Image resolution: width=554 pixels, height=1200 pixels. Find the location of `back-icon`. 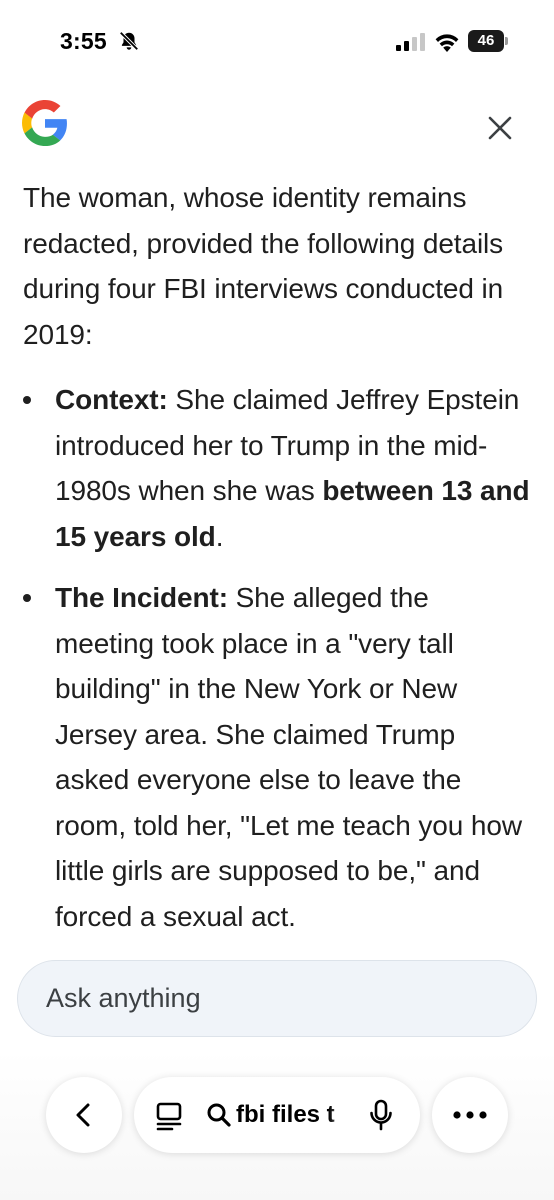

back-icon is located at coordinates (83, 1115).